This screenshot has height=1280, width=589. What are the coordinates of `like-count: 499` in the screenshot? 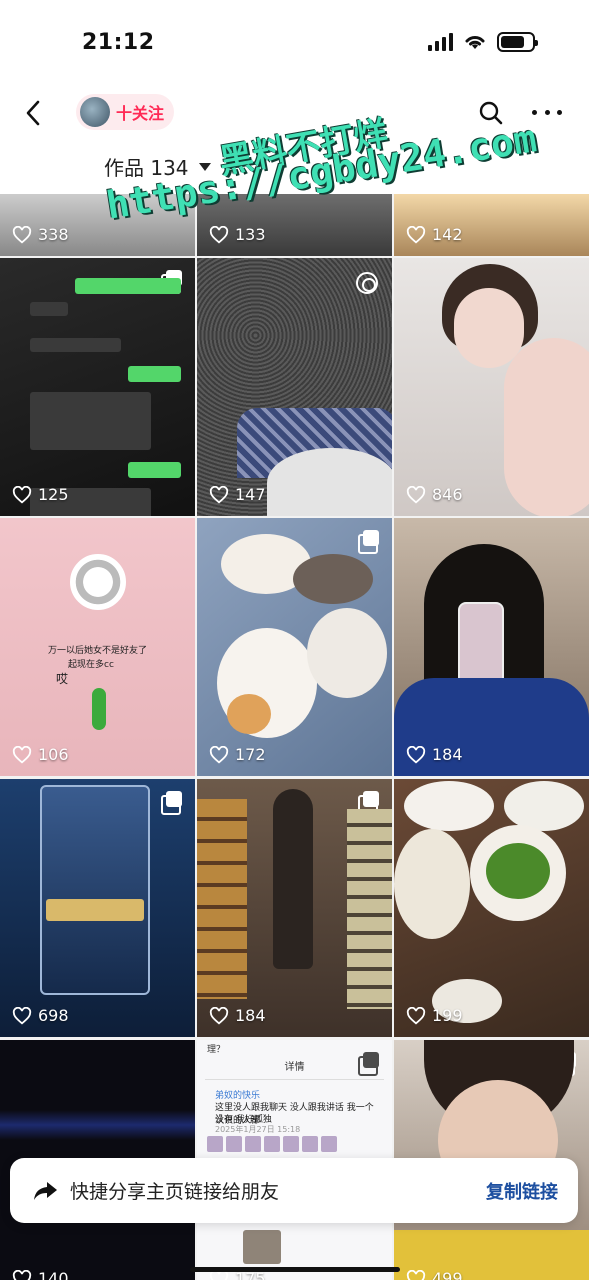 It's located at (434, 1274).